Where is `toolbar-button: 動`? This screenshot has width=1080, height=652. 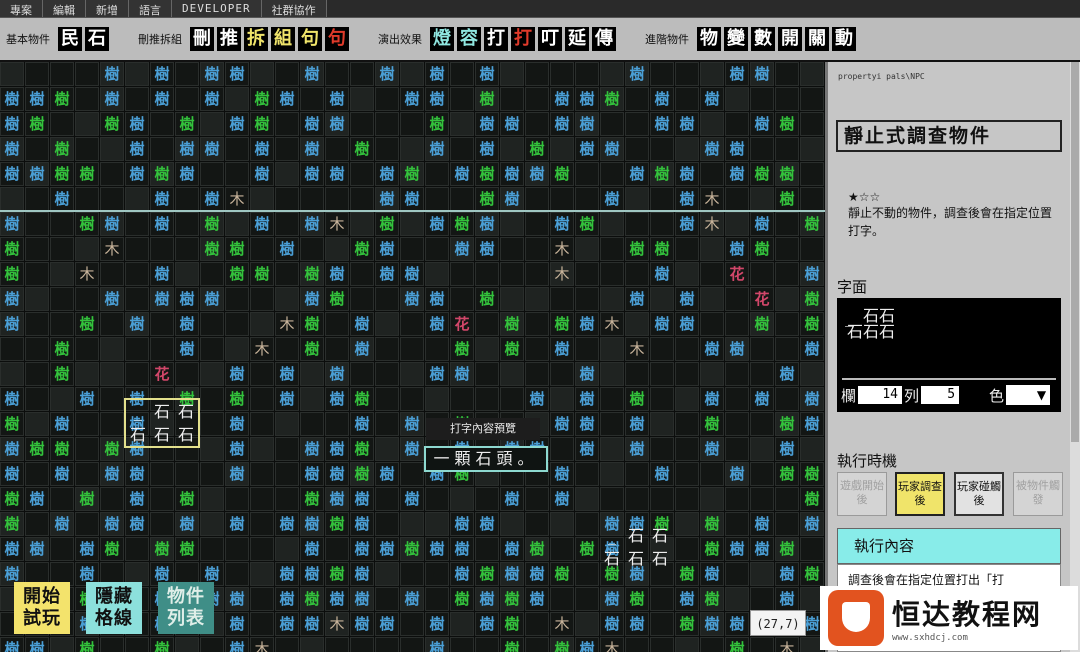 toolbar-button: 動 is located at coordinates (844, 39).